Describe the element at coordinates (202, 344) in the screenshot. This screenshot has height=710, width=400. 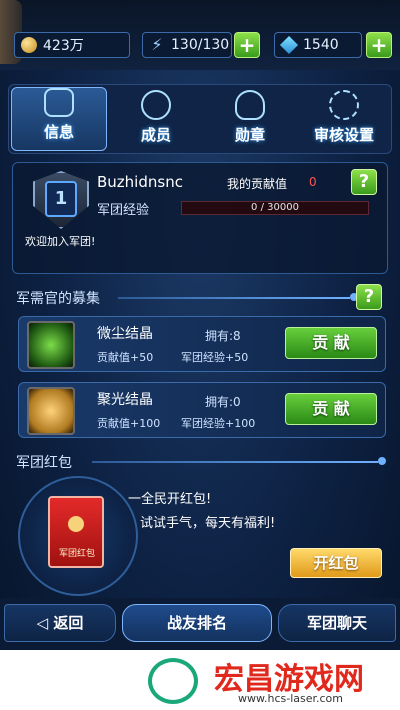
I see `recruit-item-card: 微尘结晶 拥有:8 贡献值+50 军团经验+50 贡 献` at that location.